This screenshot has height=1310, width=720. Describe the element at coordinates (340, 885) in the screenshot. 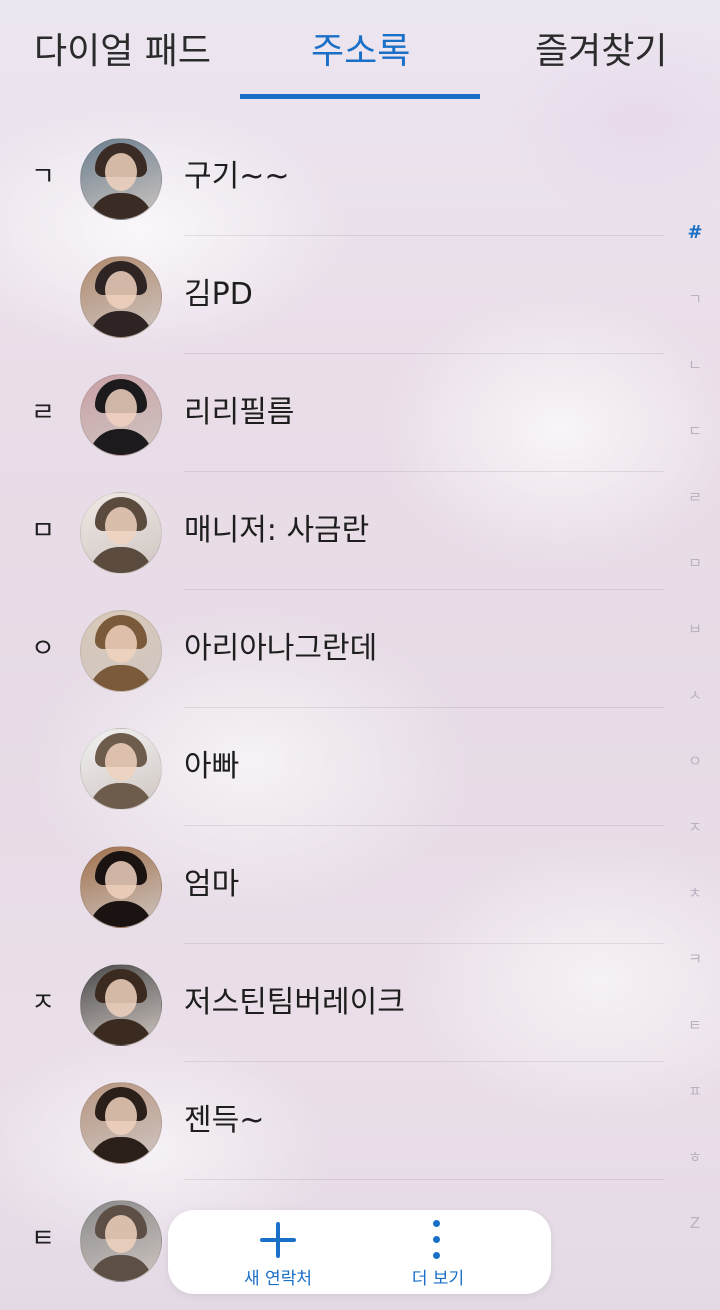

I see `contact-row: 엄마` at that location.